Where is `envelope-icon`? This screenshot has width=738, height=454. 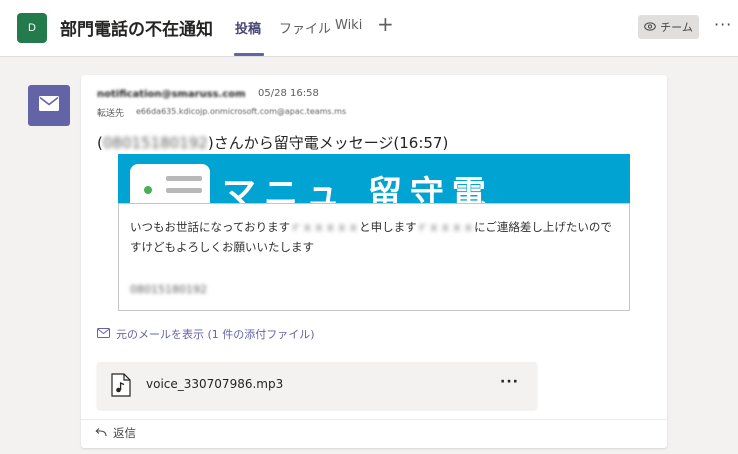
envelope-icon is located at coordinates (49, 105).